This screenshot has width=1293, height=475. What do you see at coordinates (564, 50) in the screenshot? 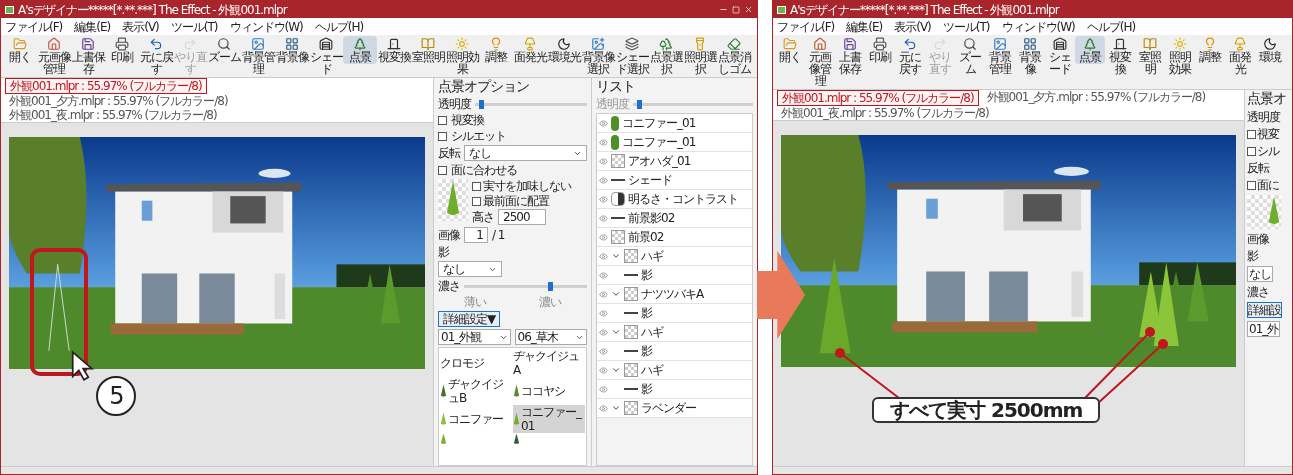
I see `toolbar-button: 環境光` at bounding box center [564, 50].